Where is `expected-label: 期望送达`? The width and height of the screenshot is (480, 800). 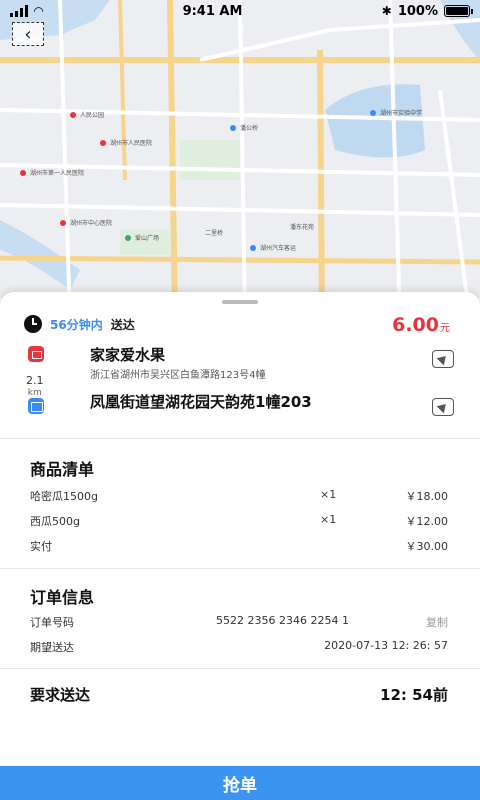 expected-label: 期望送达 is located at coordinates (52, 647).